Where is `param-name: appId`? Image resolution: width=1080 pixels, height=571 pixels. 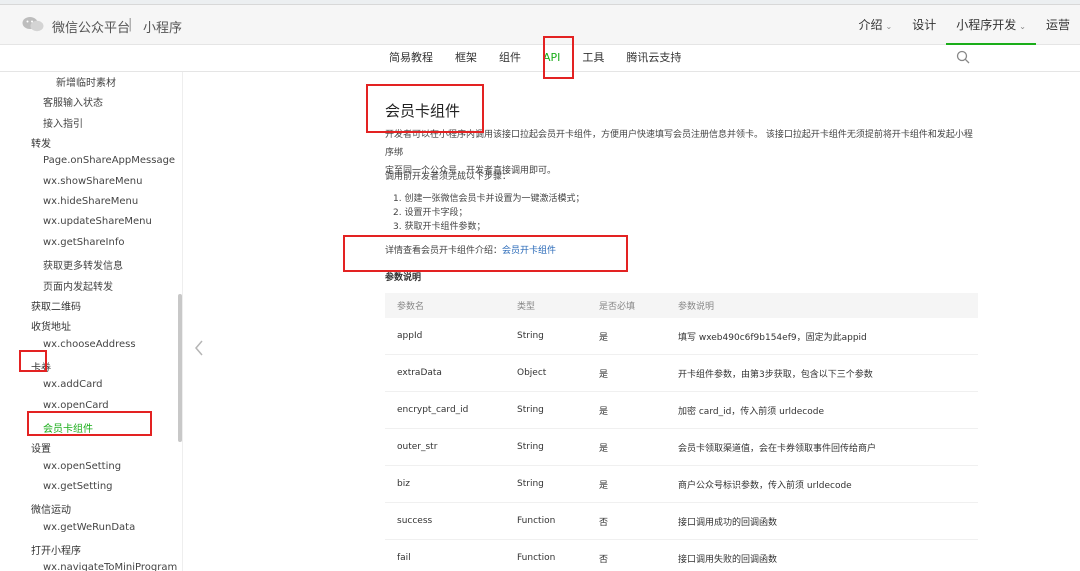 param-name: appId is located at coordinates (410, 336).